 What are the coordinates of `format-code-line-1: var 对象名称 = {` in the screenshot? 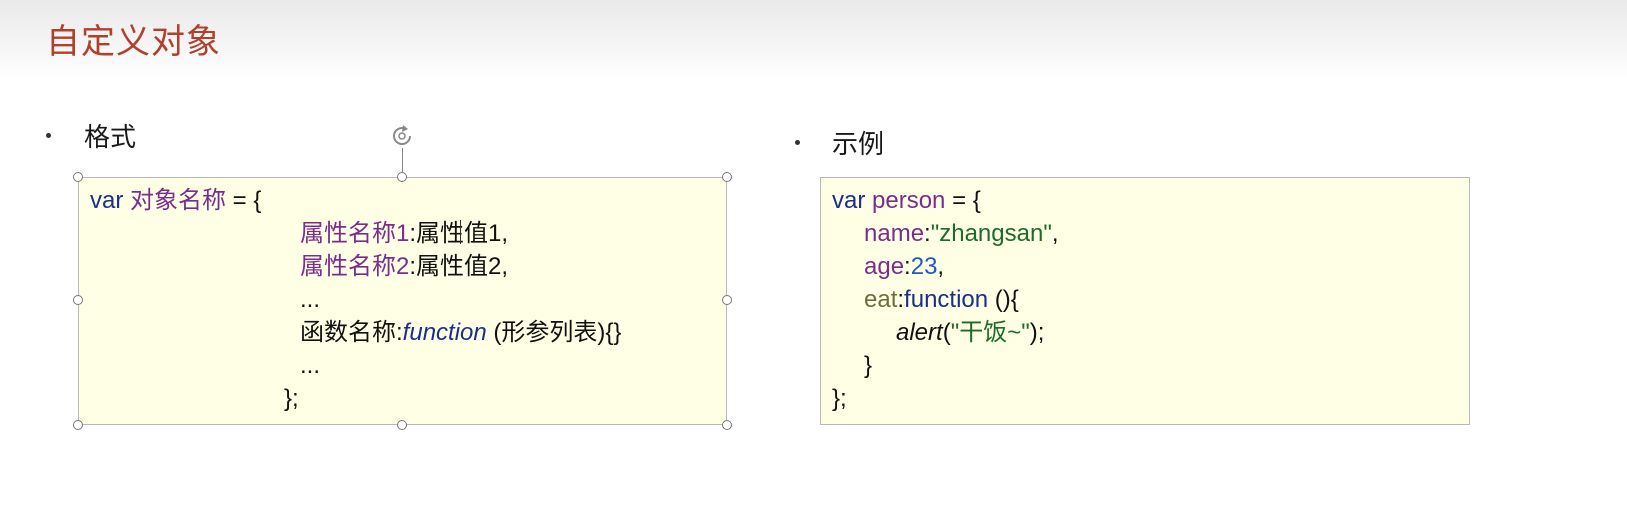 It's located at (176, 200).